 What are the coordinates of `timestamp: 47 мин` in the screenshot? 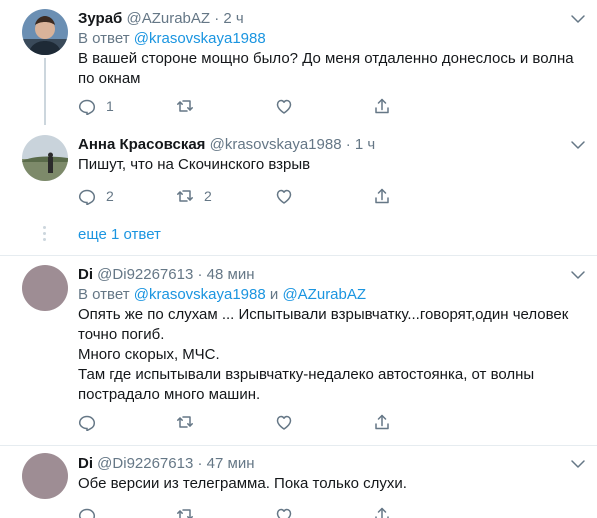 It's located at (231, 463).